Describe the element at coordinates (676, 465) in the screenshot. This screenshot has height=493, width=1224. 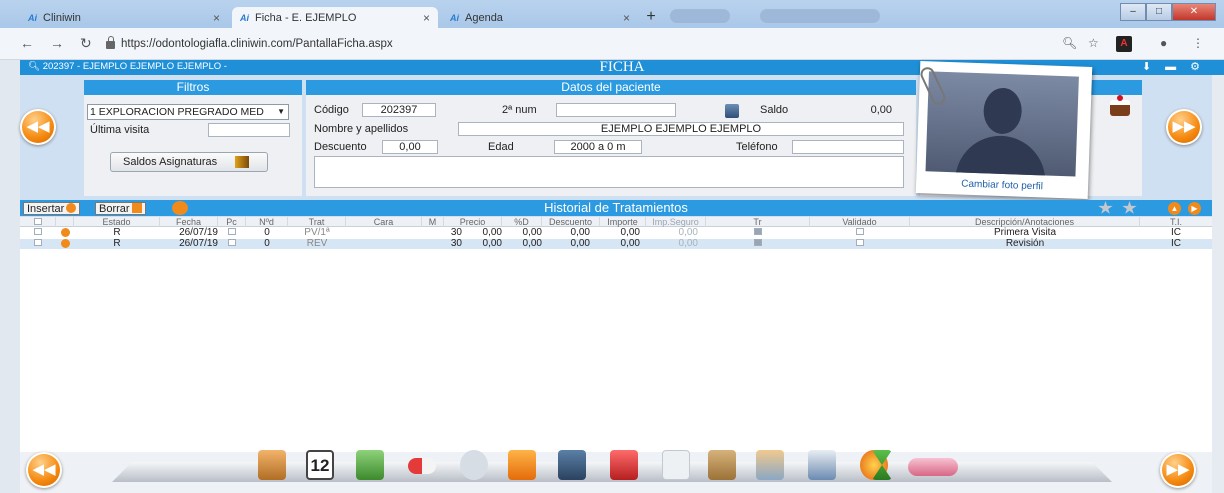
I see `document-icon` at that location.